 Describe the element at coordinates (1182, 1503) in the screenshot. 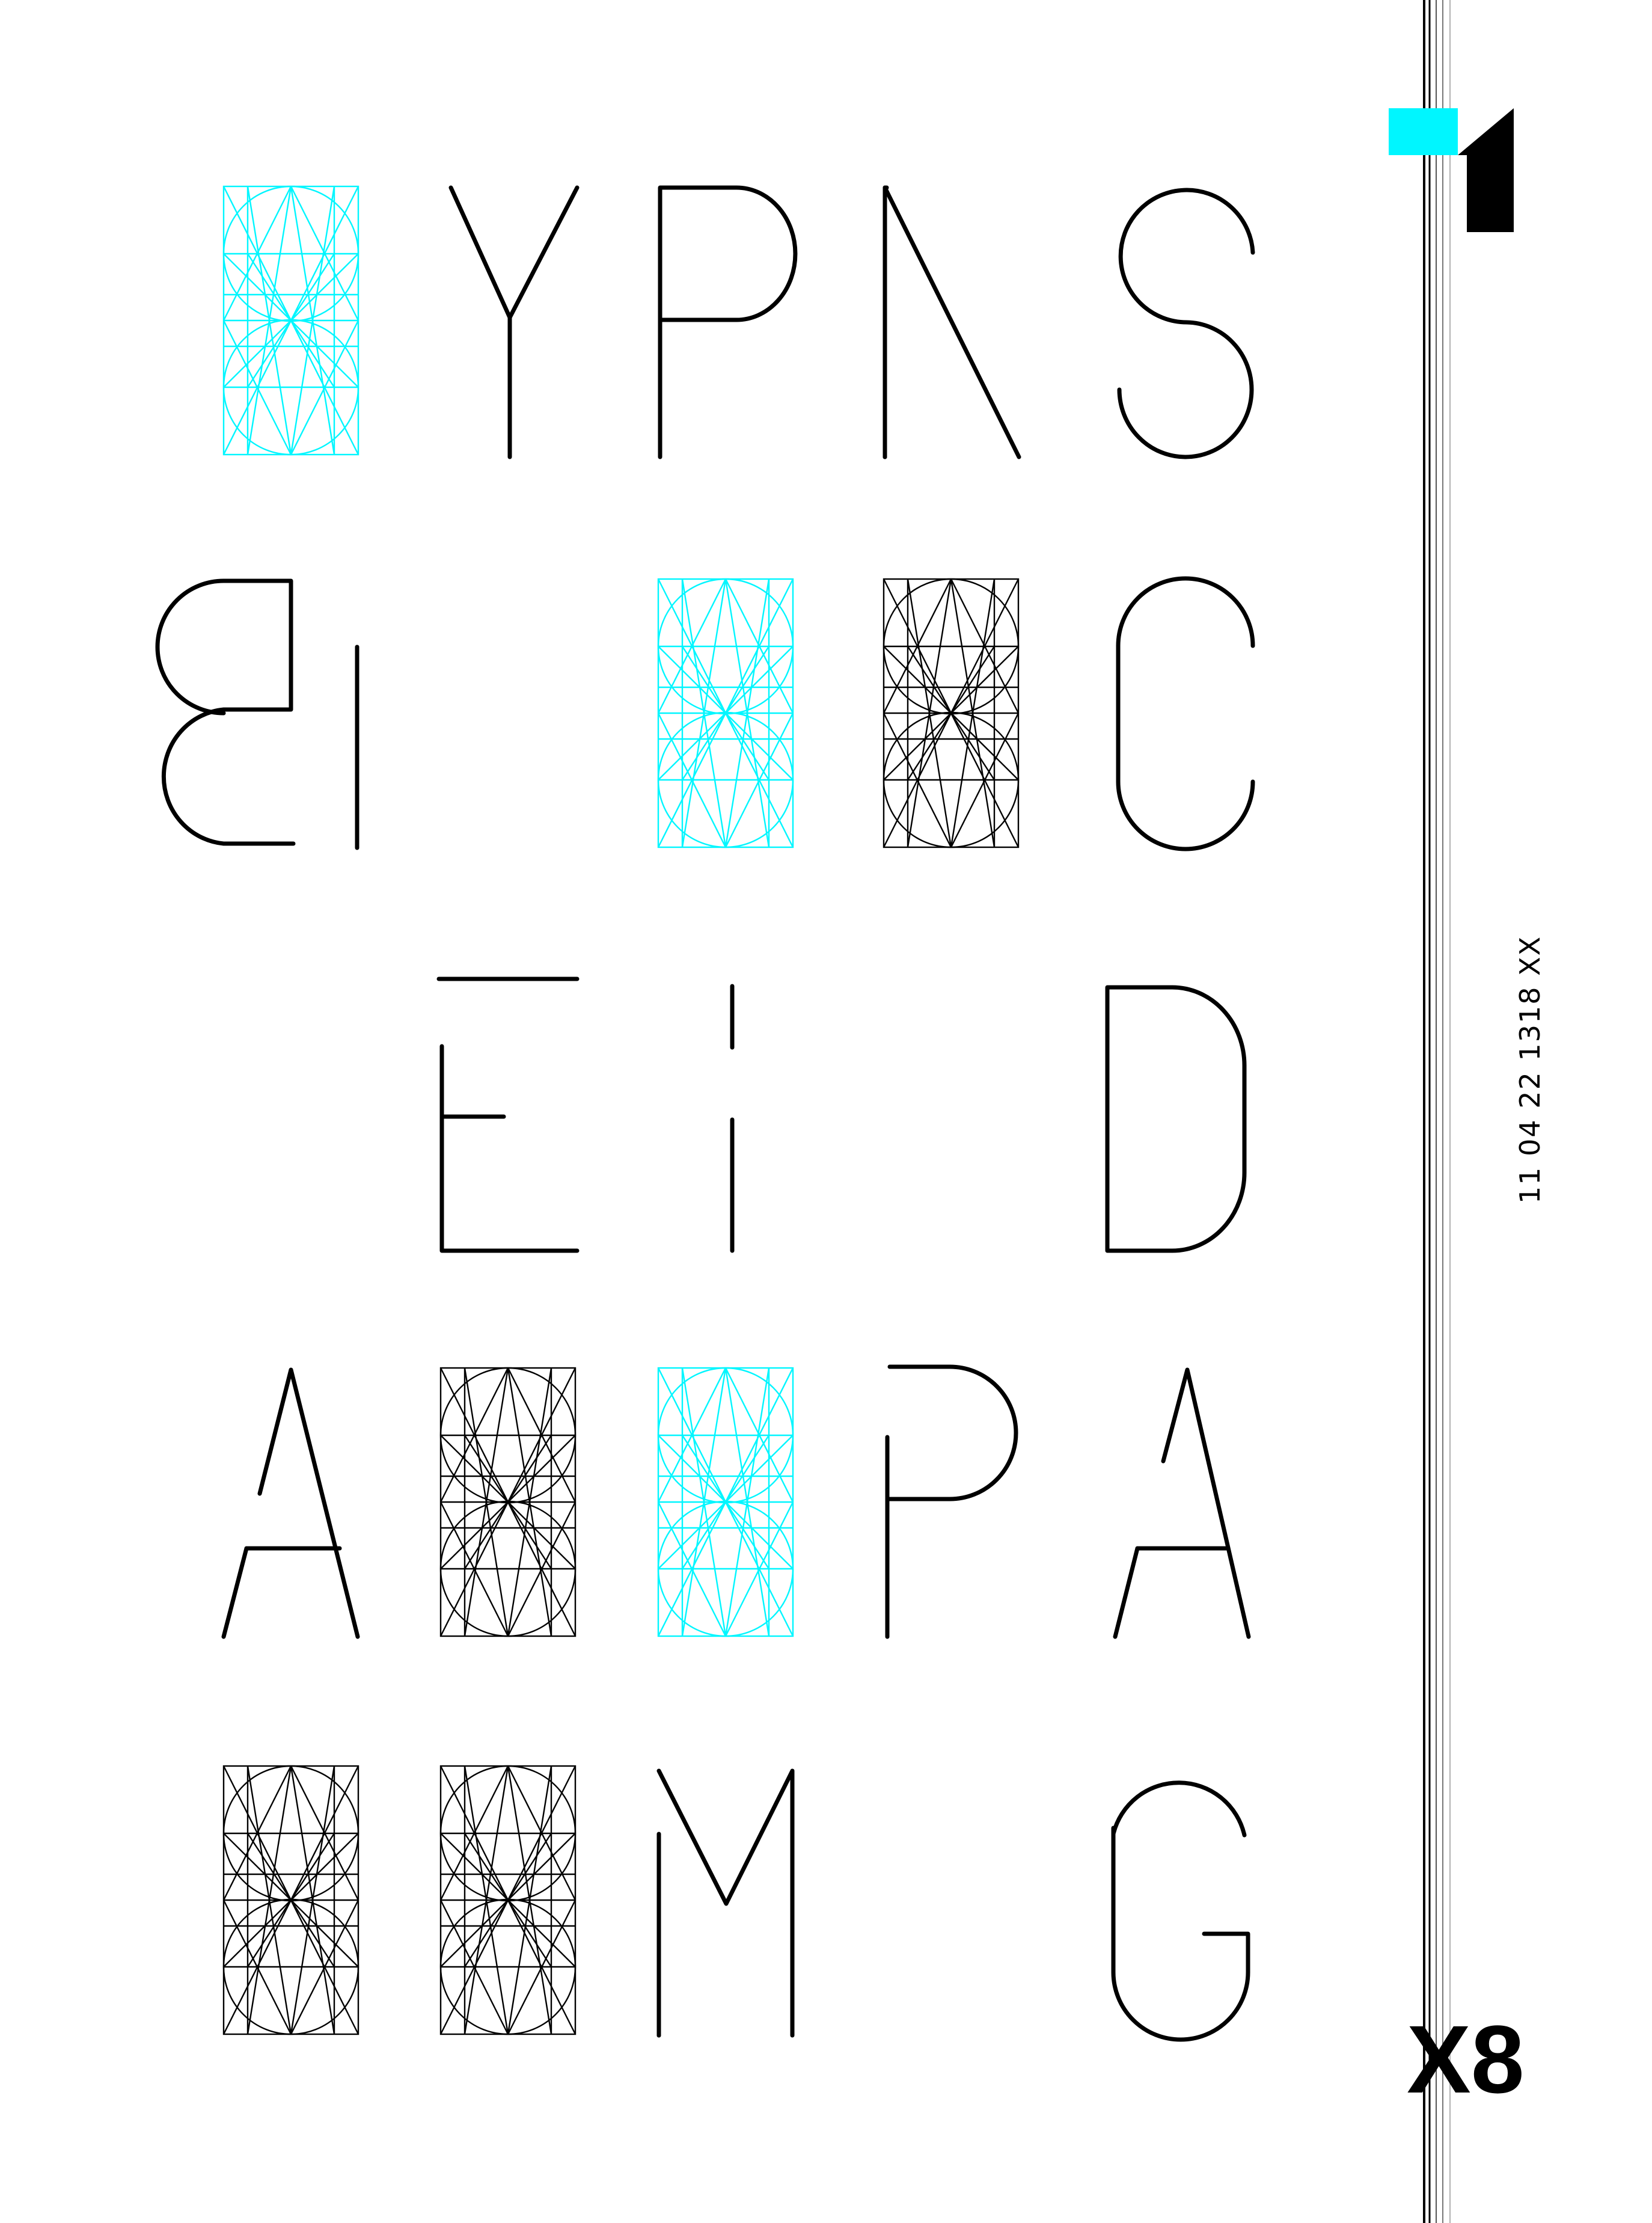

I see `letter-A2` at that location.